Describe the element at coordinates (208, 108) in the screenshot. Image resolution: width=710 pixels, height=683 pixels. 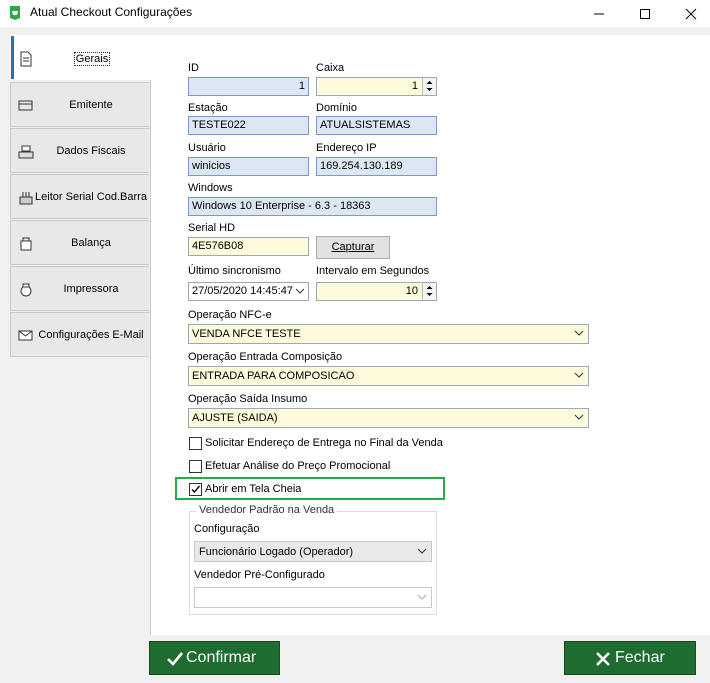
I see `estacao-label: Estação` at that location.